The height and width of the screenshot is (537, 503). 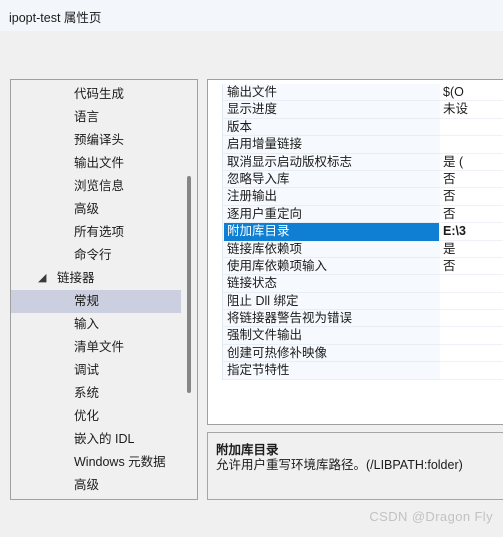 I want to click on property-name: 链接状态, so click(x=331, y=283).